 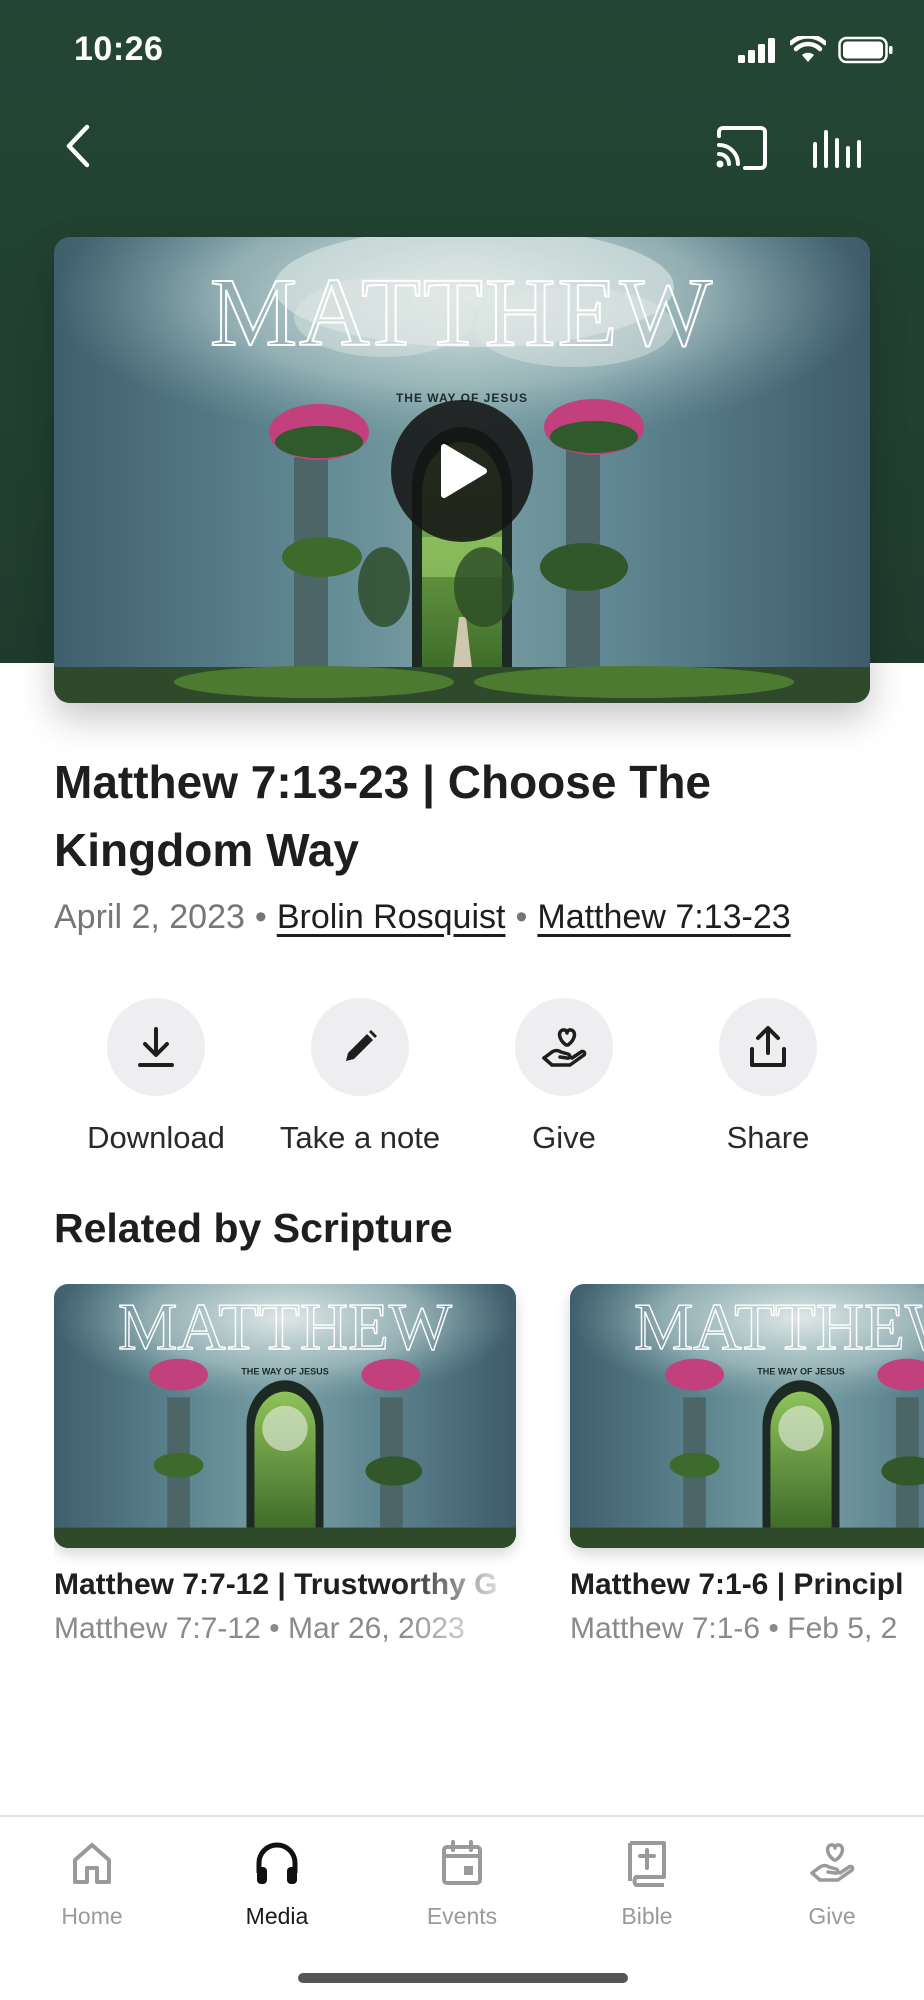 What do you see at coordinates (253, 1228) in the screenshot?
I see `related-section-title: Related by Scripture` at bounding box center [253, 1228].